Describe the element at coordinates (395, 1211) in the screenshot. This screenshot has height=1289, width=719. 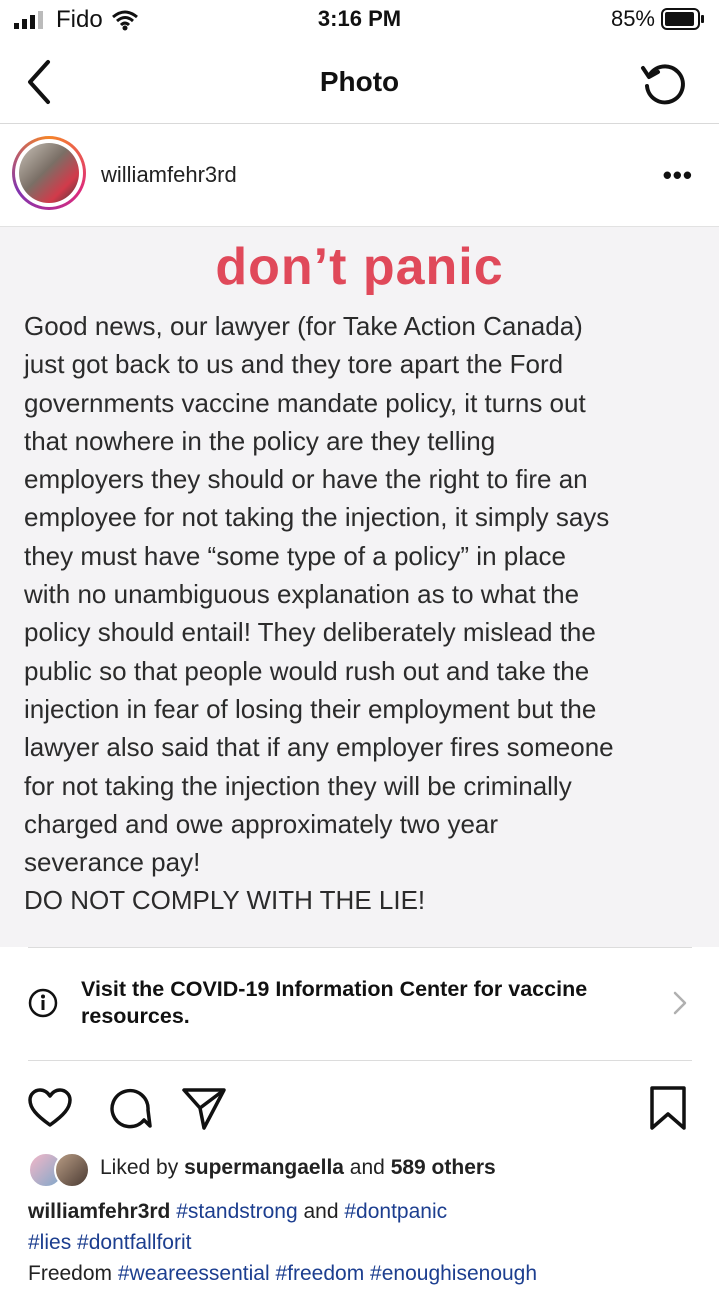
I see `hashtag: #dontpanic` at that location.